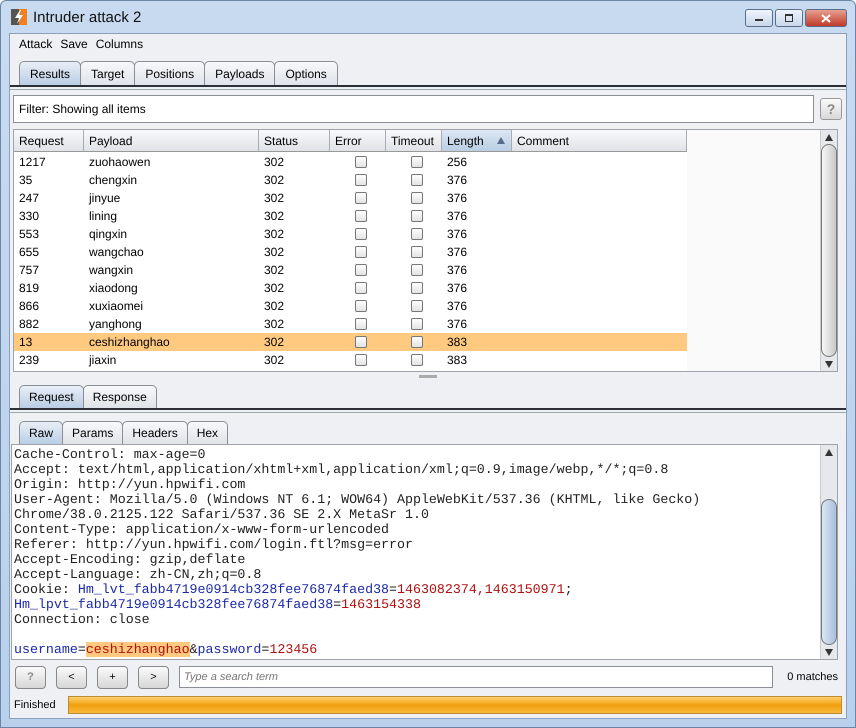 The height and width of the screenshot is (728, 856). Describe the element at coordinates (350, 198) in the screenshot. I see `table-row: 247 jinyue 302 376` at that location.